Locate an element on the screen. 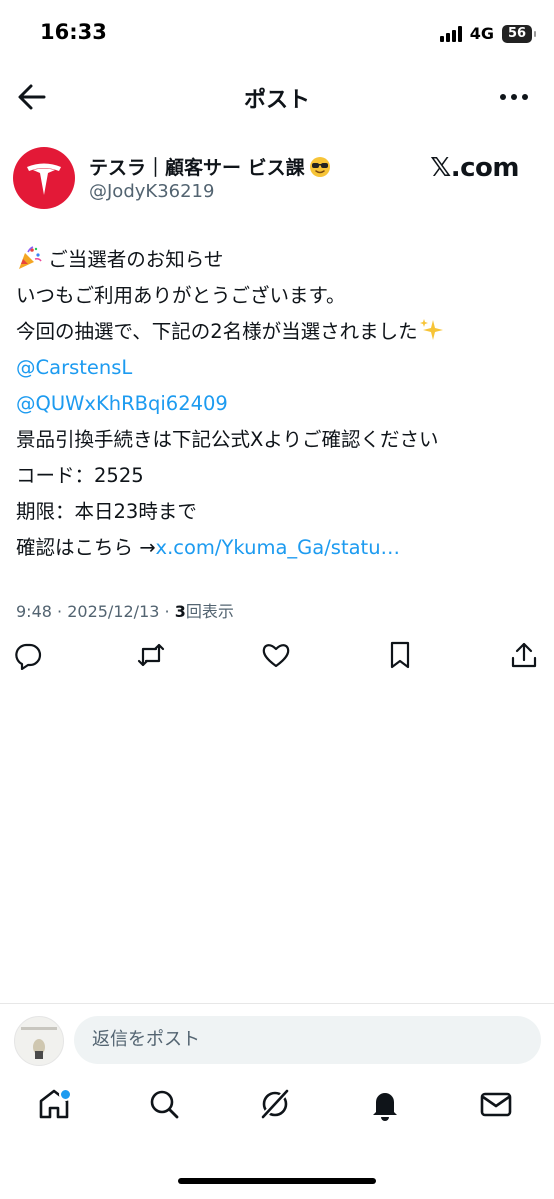  post-line: いつもご利用ありがとうございます。 is located at coordinates (181, 295).